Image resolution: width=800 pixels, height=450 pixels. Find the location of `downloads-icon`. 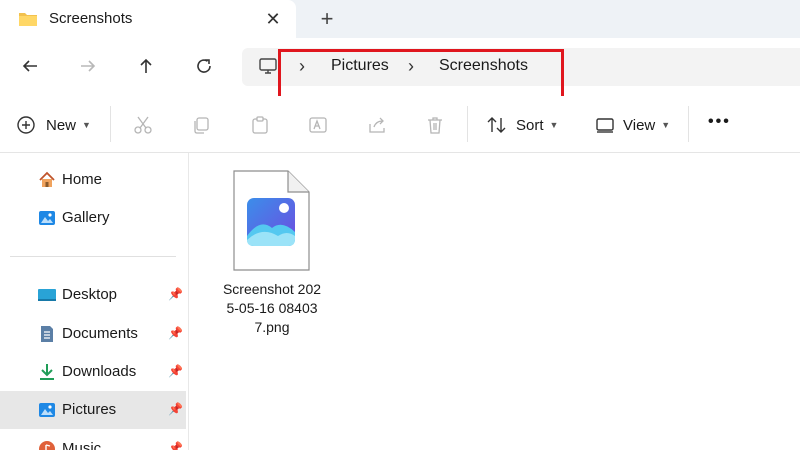

downloads-icon is located at coordinates (47, 372).